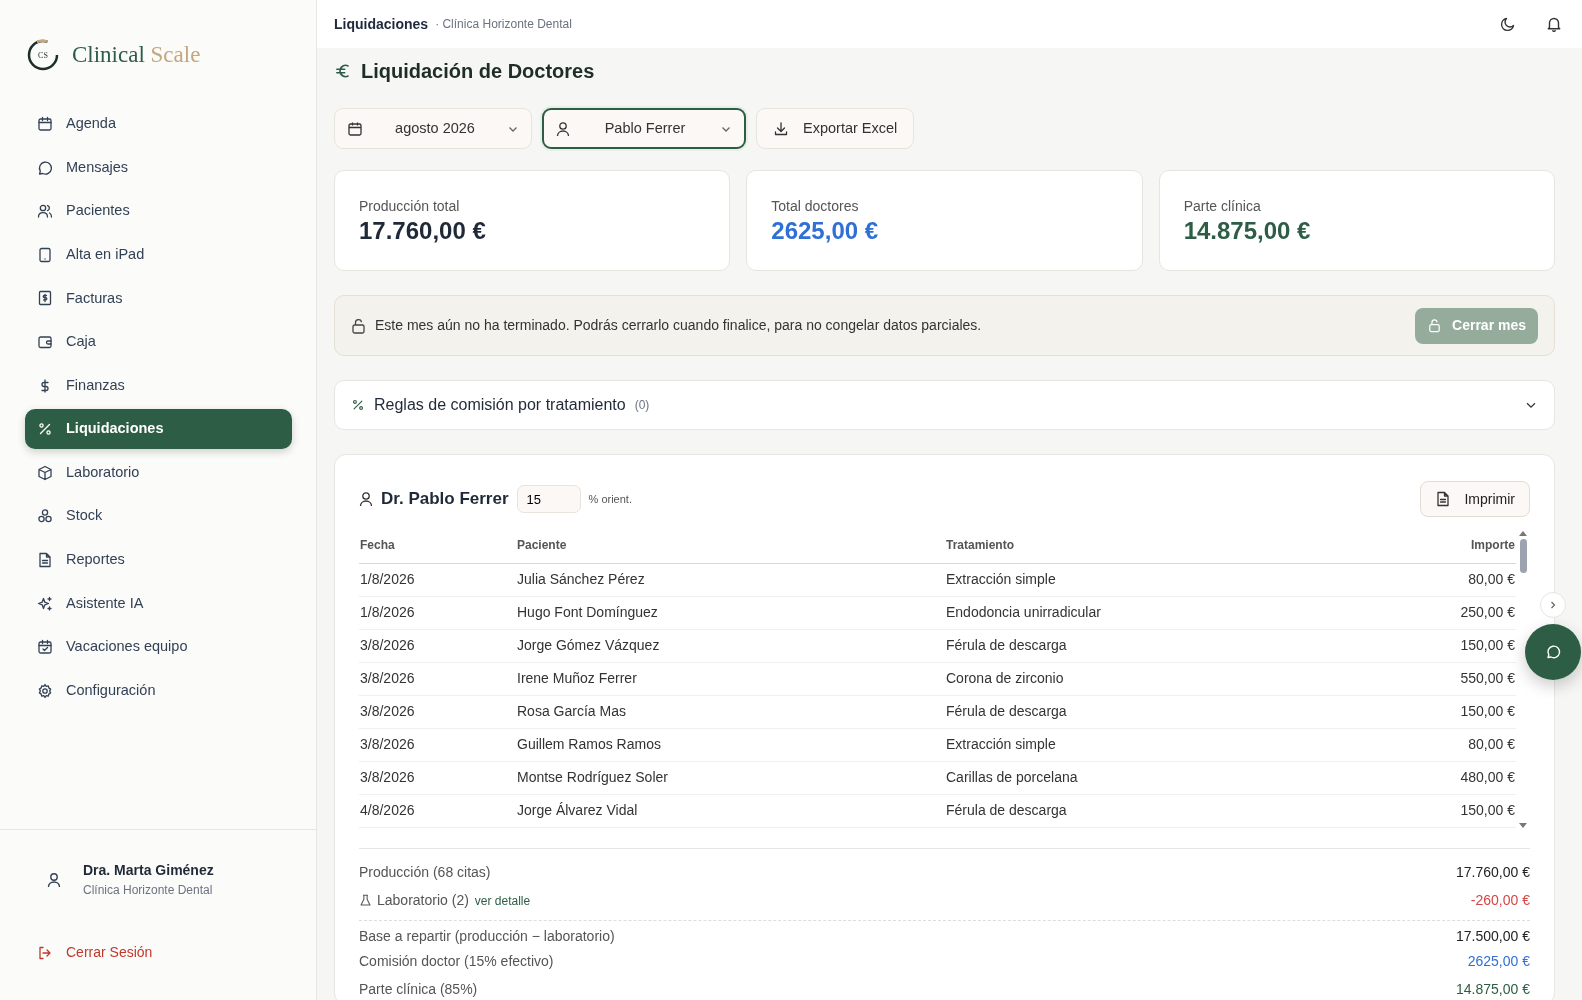  What do you see at coordinates (158, 690) in the screenshot?
I see `sidebar-item: Configuración` at bounding box center [158, 690].